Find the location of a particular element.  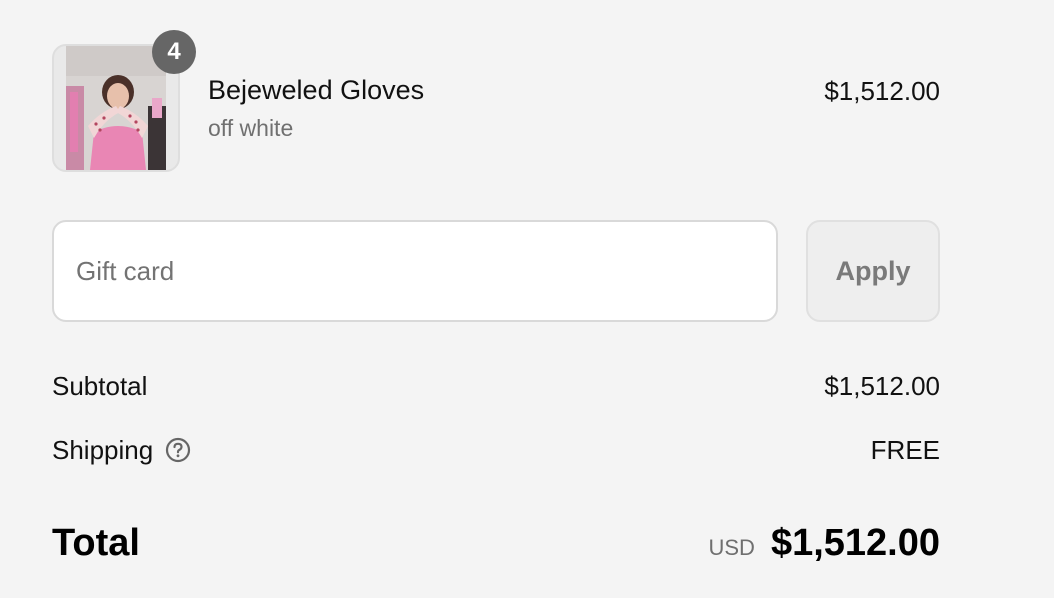

product-thumbnail: 4 is located at coordinates (124, 101).